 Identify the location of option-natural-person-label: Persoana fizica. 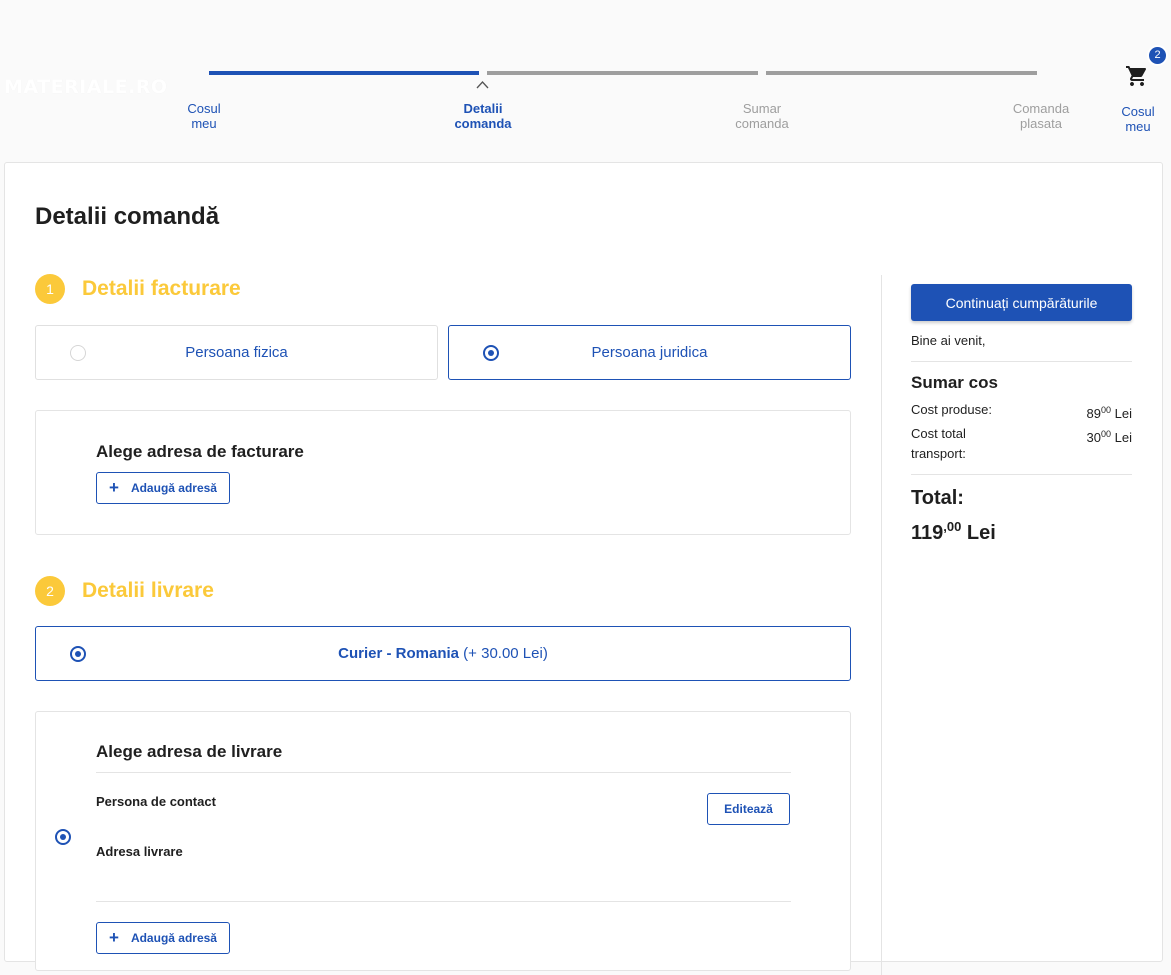
(236, 352).